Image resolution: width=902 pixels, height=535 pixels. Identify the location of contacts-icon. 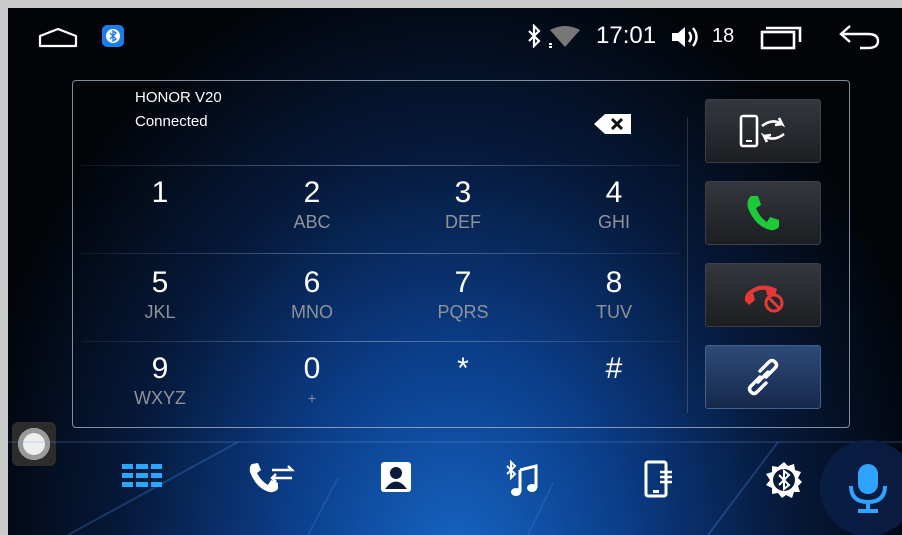
(396, 477).